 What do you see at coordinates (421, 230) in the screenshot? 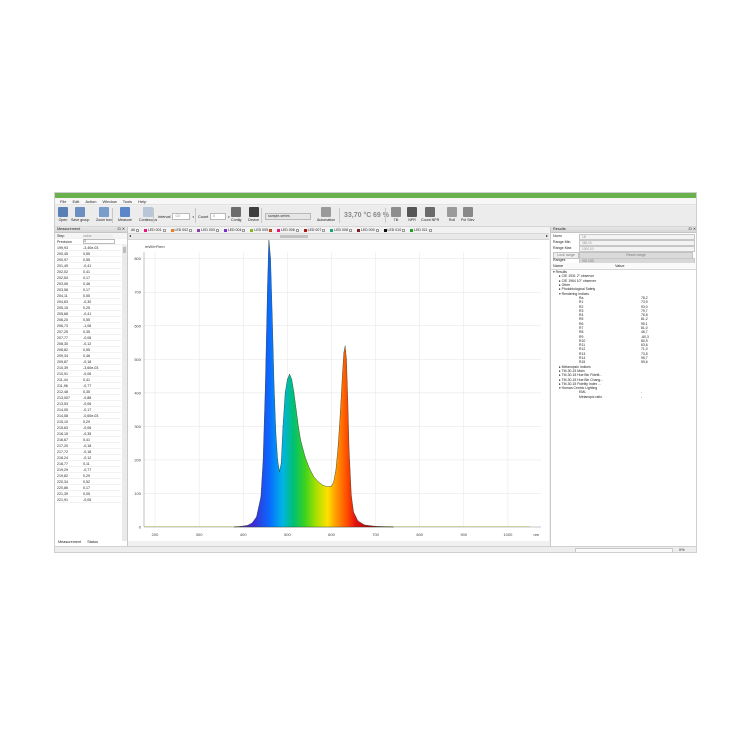
I see `series-item: LED 011` at bounding box center [421, 230].